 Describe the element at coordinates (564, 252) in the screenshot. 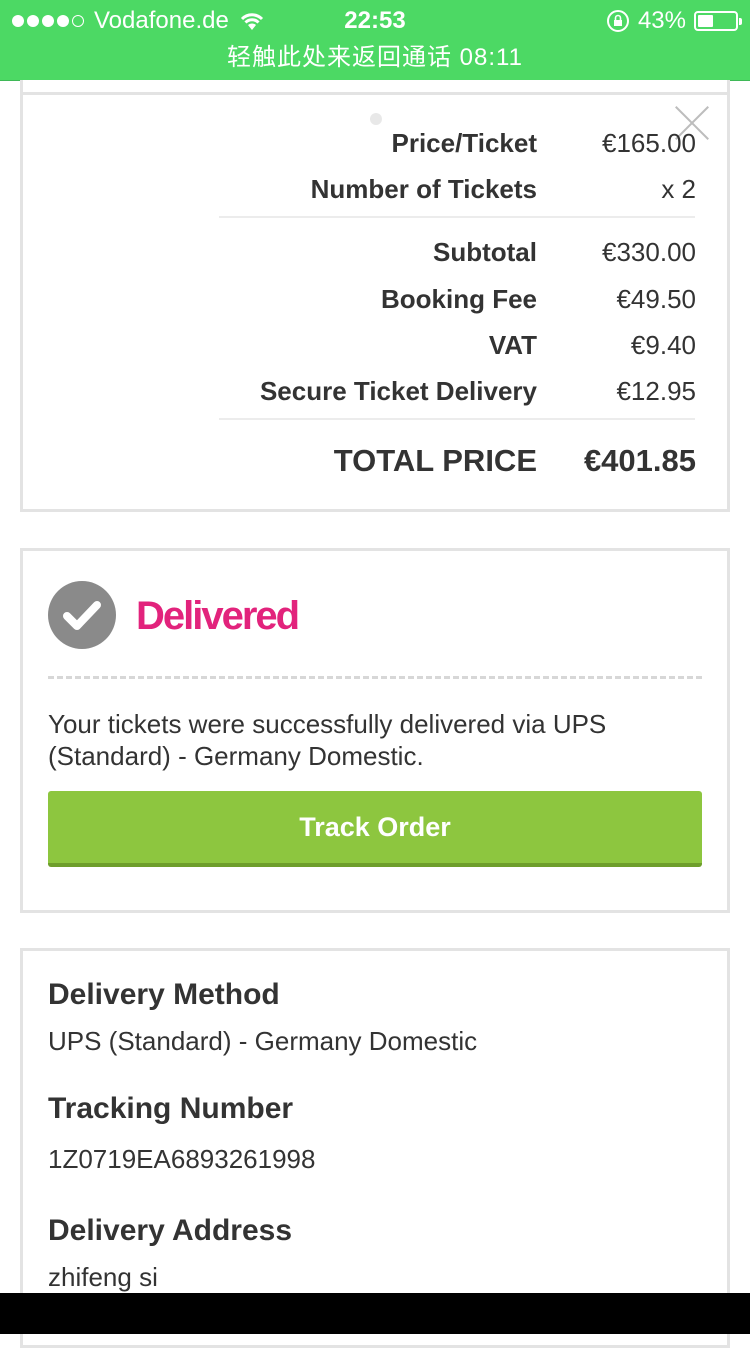

I see `price-row: Subtotal €330.00` at that location.